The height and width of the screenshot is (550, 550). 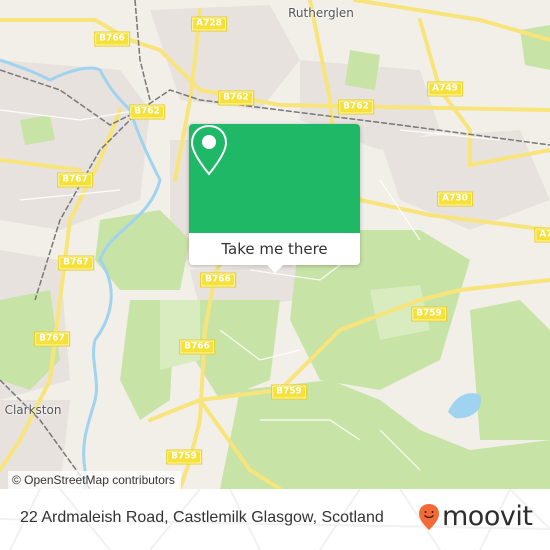 I want to click on road-label-a728: A728, so click(x=209, y=24).